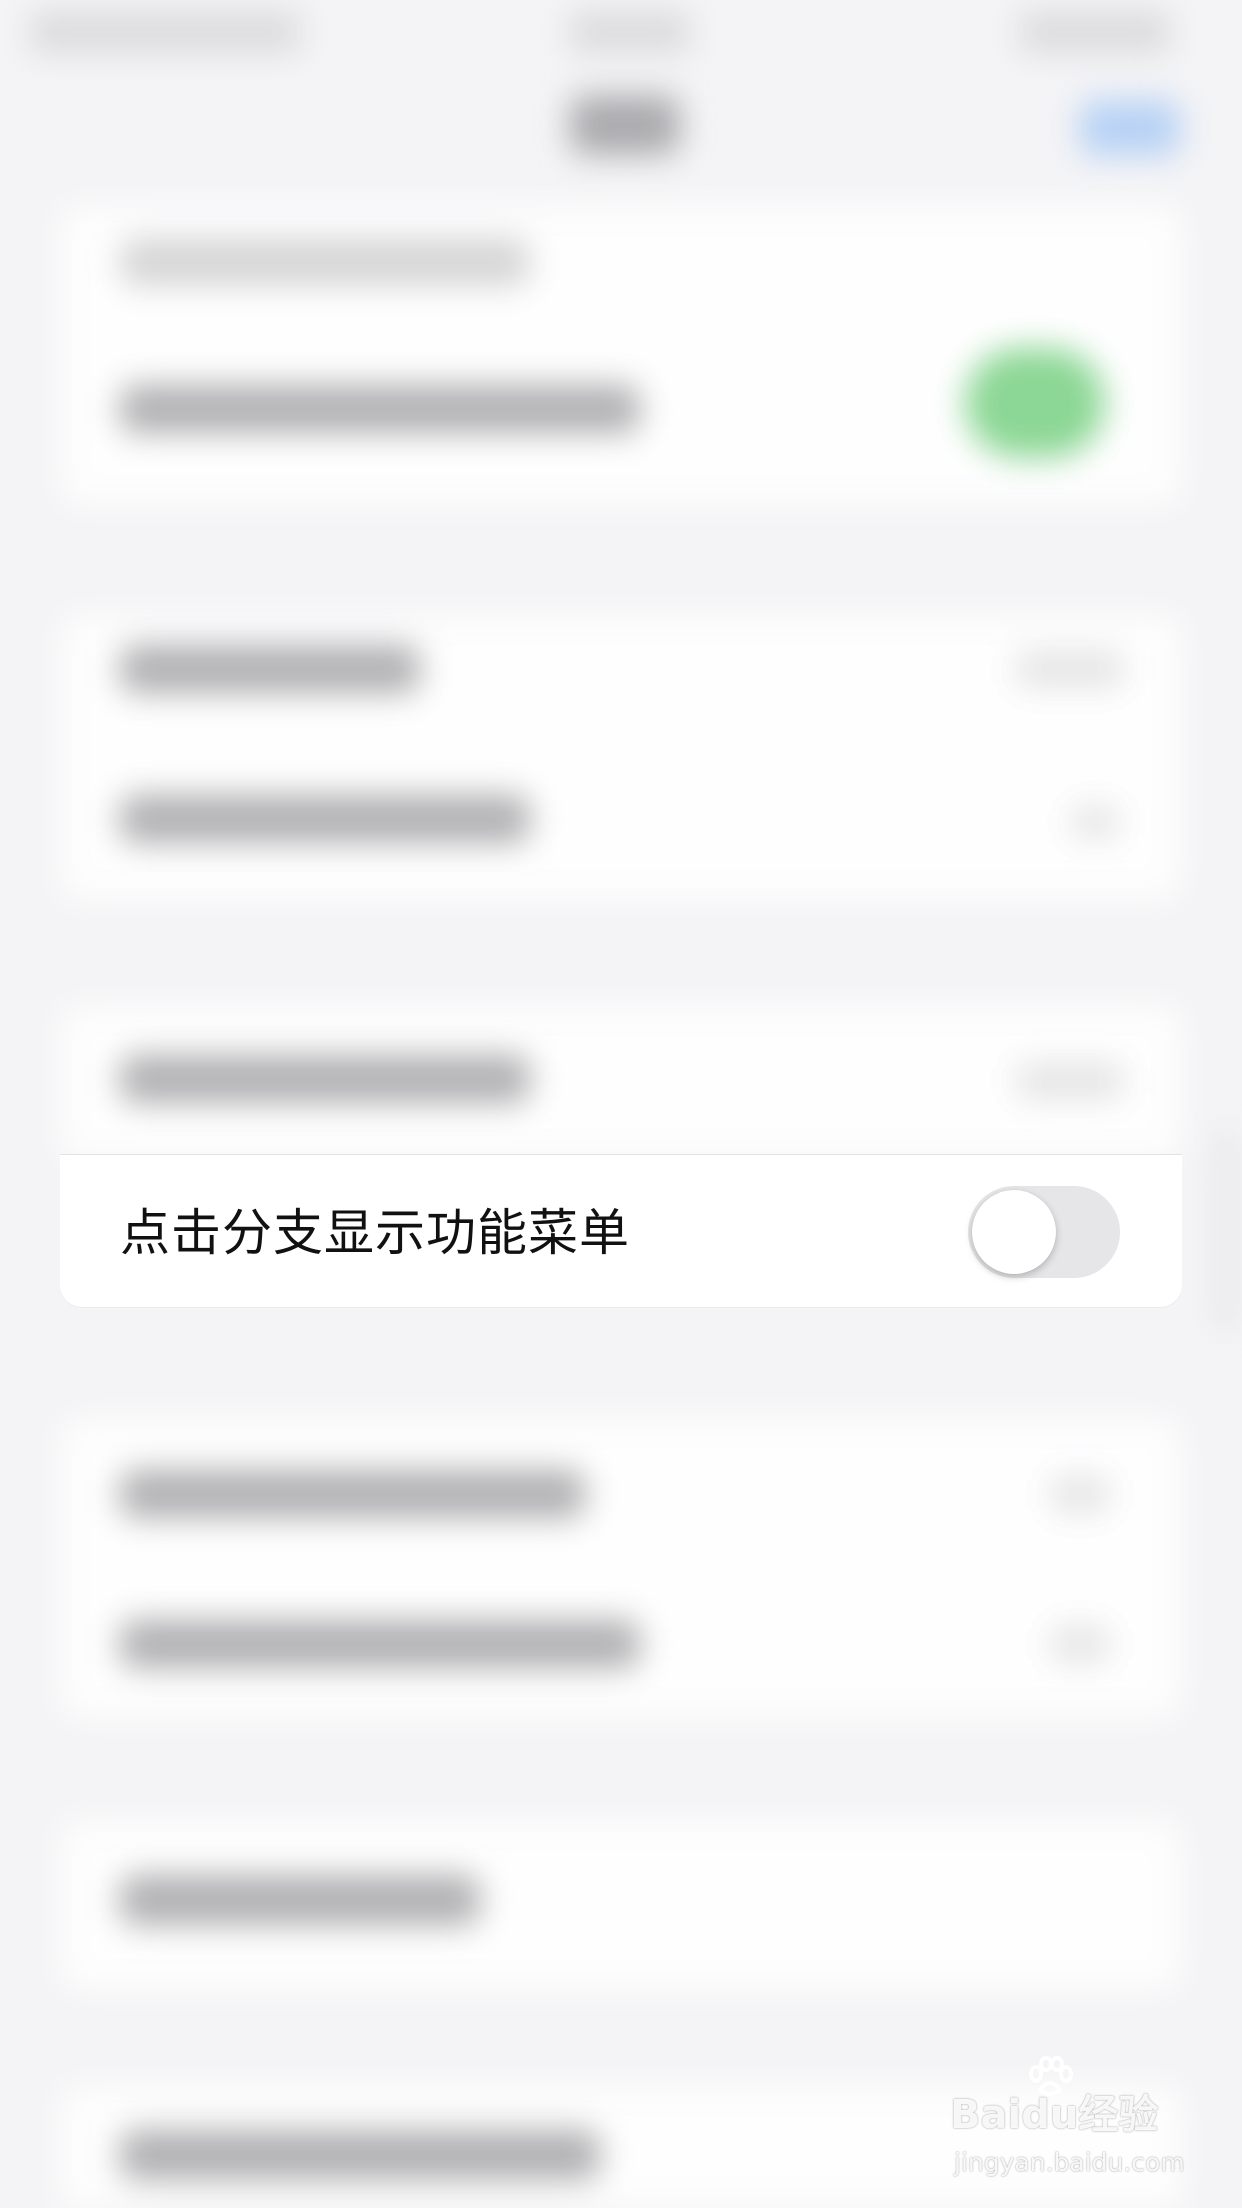  I want to click on settings-row-4-chevron, so click(1095, 822).